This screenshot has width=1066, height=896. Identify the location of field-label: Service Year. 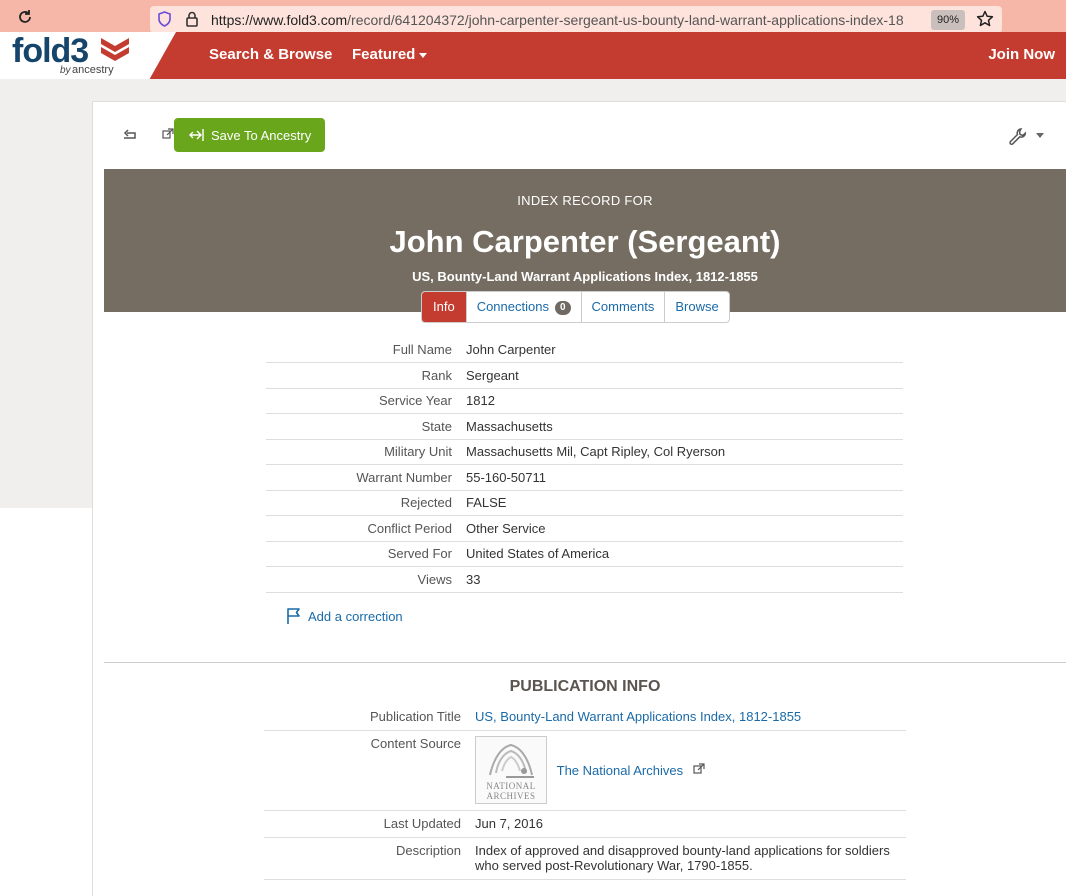
(366, 401).